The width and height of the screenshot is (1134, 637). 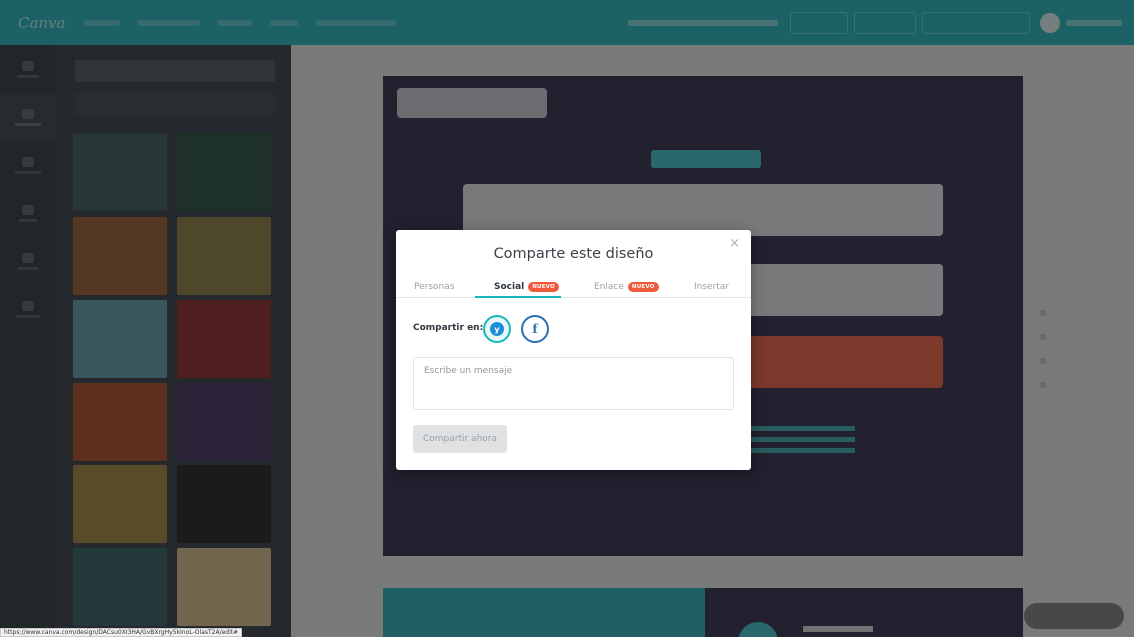 I want to click on twitter-icon: y, so click(x=497, y=329).